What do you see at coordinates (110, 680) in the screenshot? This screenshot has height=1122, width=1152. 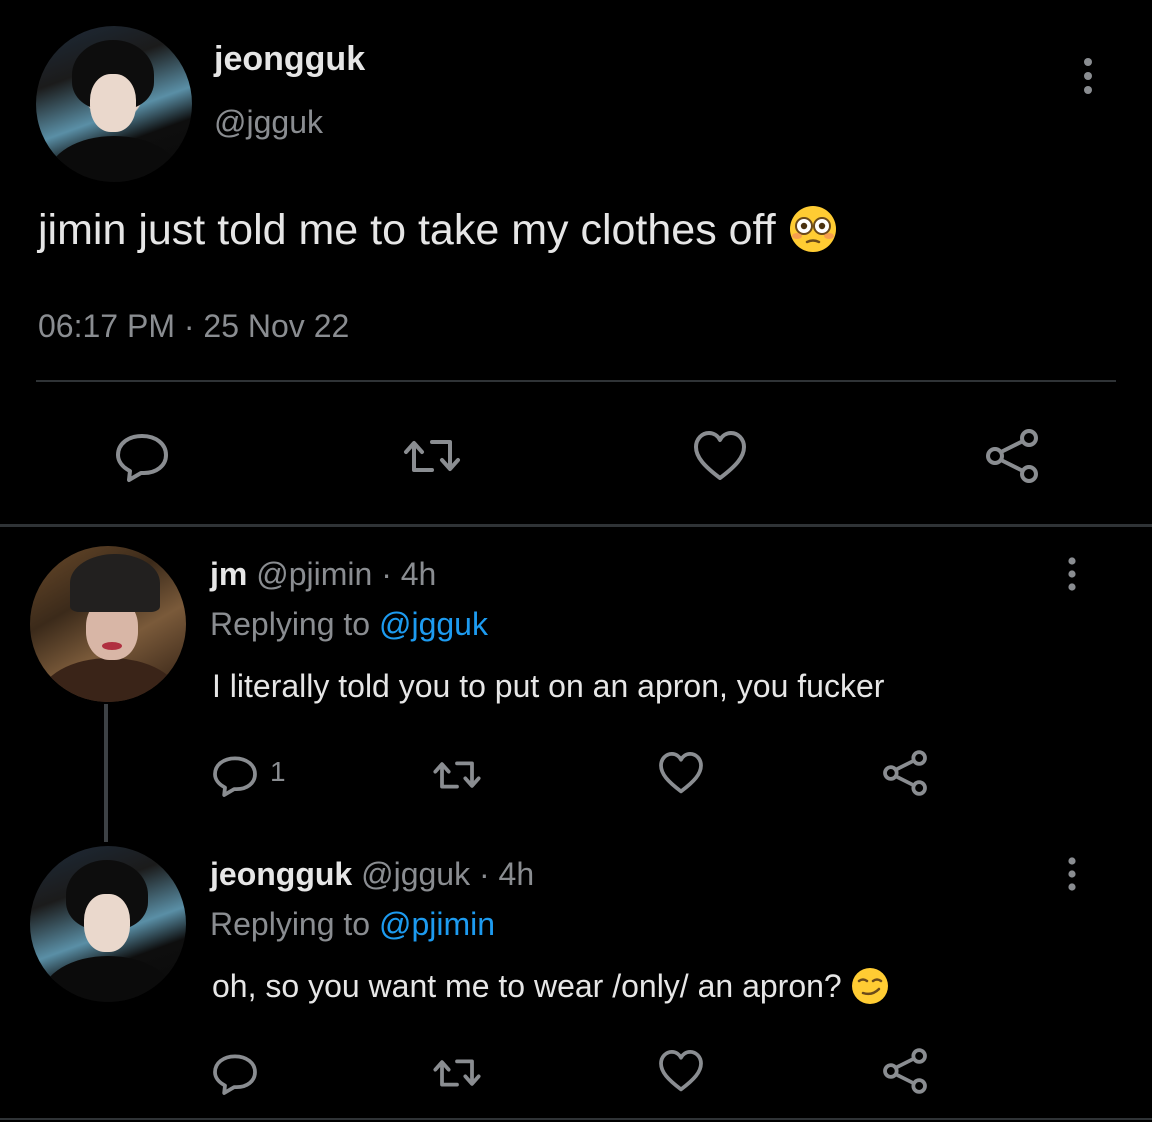 I see `avatar-coat` at bounding box center [110, 680].